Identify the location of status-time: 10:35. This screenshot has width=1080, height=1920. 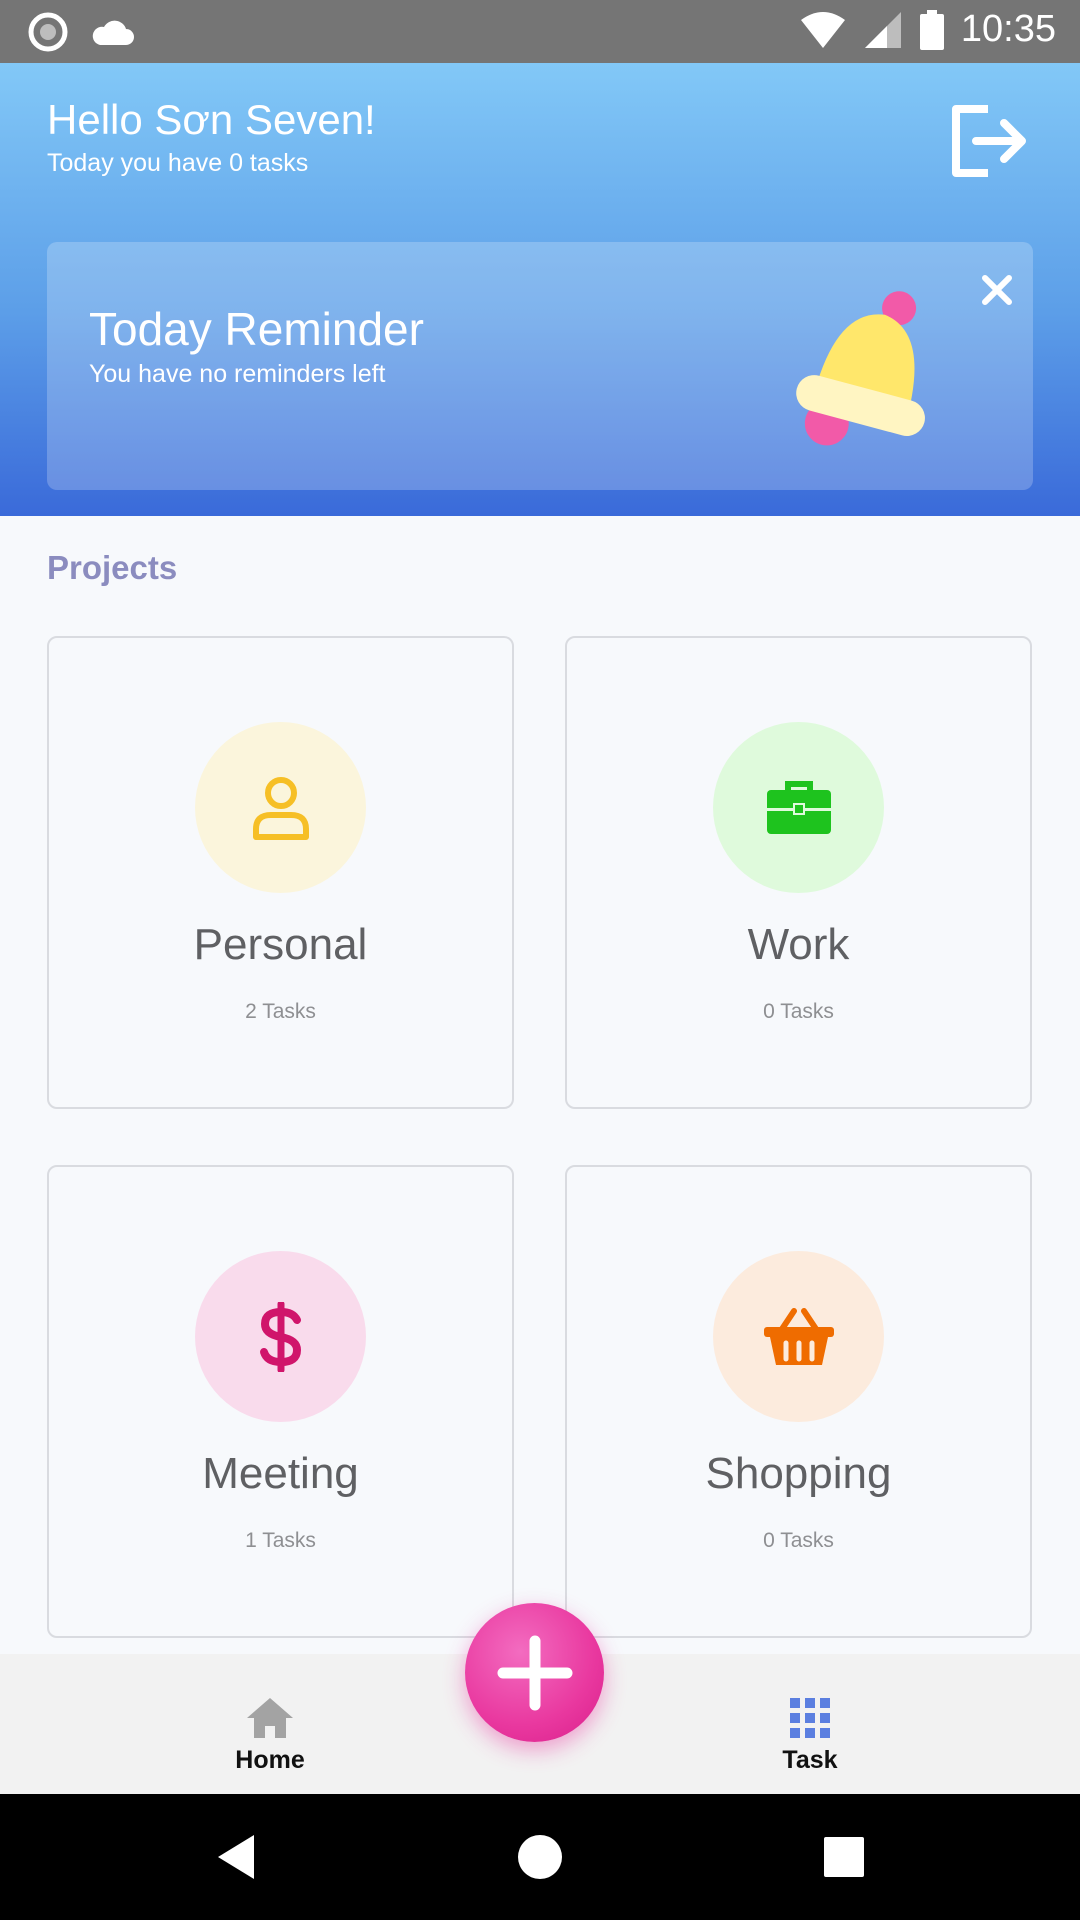
(1008, 29).